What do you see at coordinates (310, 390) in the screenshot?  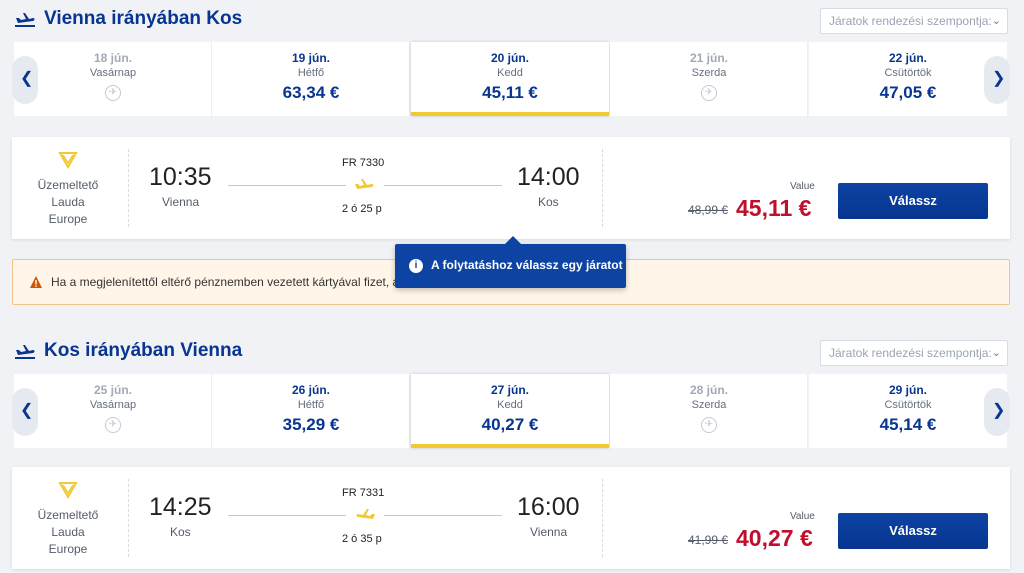 I see `date-label: 26 jún.` at bounding box center [310, 390].